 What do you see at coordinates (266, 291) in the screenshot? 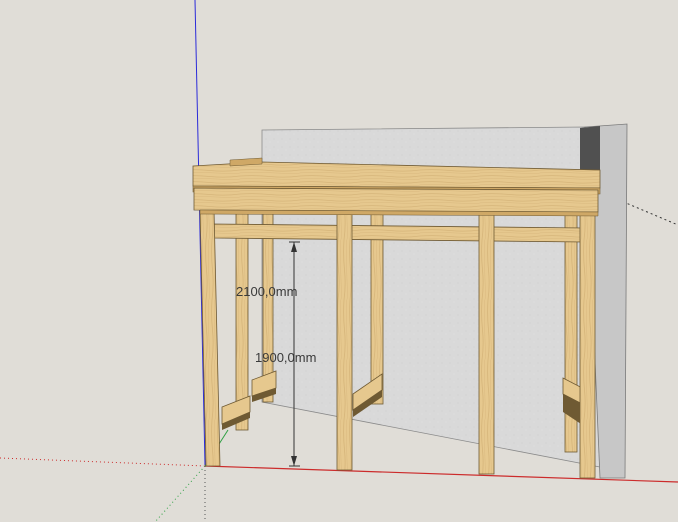
I see `dimension-label-2100: 2100,0mm` at bounding box center [266, 291].